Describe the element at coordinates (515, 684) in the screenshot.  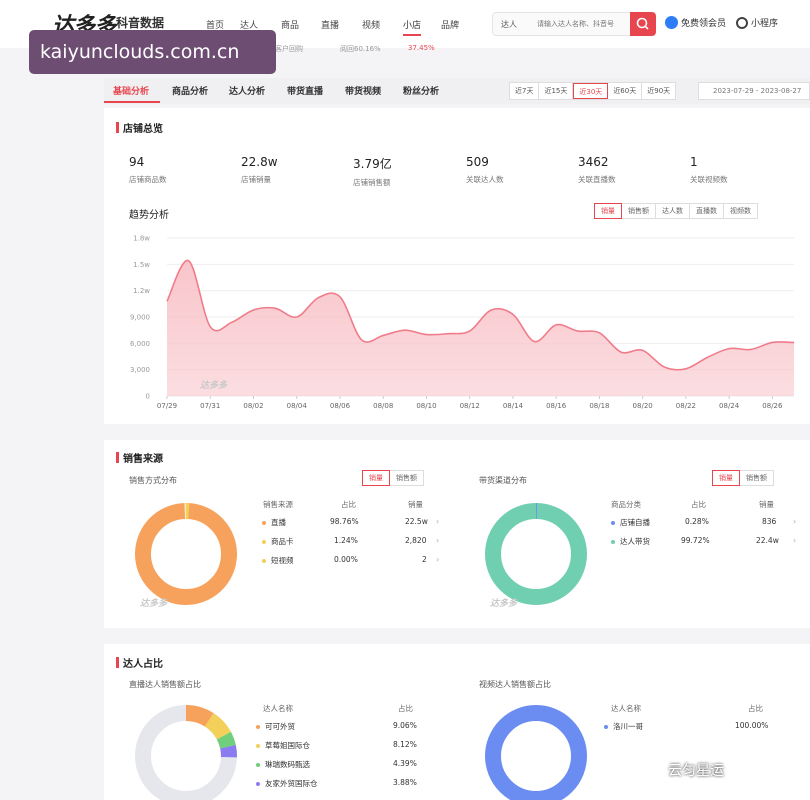
I see `video-influencer-subtitle: 视频达人销售额占比` at that location.